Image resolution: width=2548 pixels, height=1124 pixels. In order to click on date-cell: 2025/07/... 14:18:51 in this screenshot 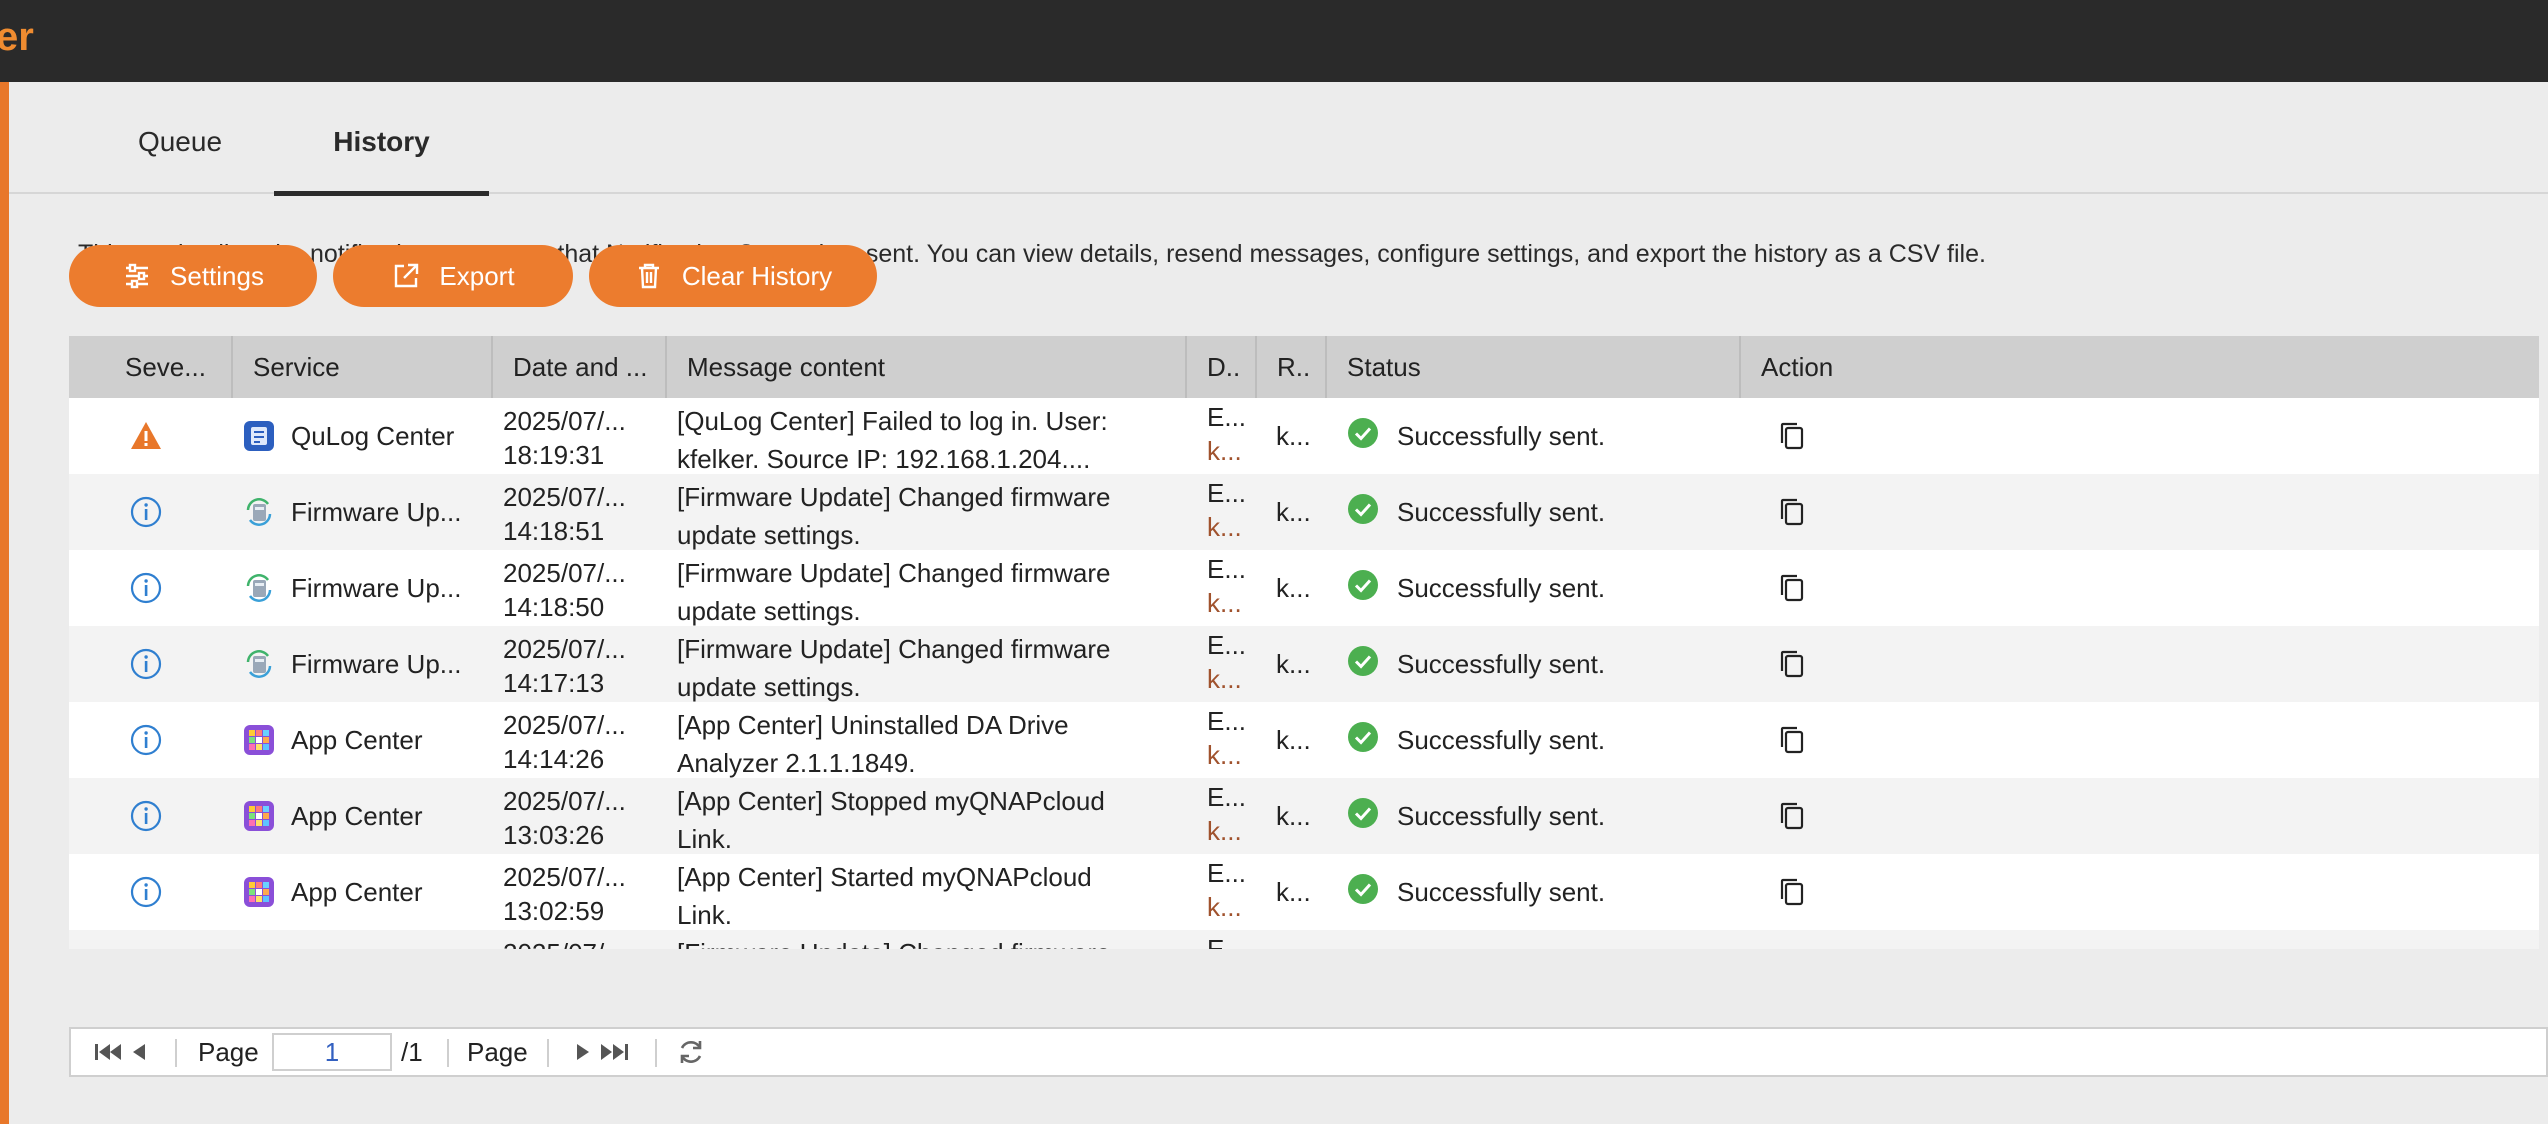, I will do `click(578, 512)`.